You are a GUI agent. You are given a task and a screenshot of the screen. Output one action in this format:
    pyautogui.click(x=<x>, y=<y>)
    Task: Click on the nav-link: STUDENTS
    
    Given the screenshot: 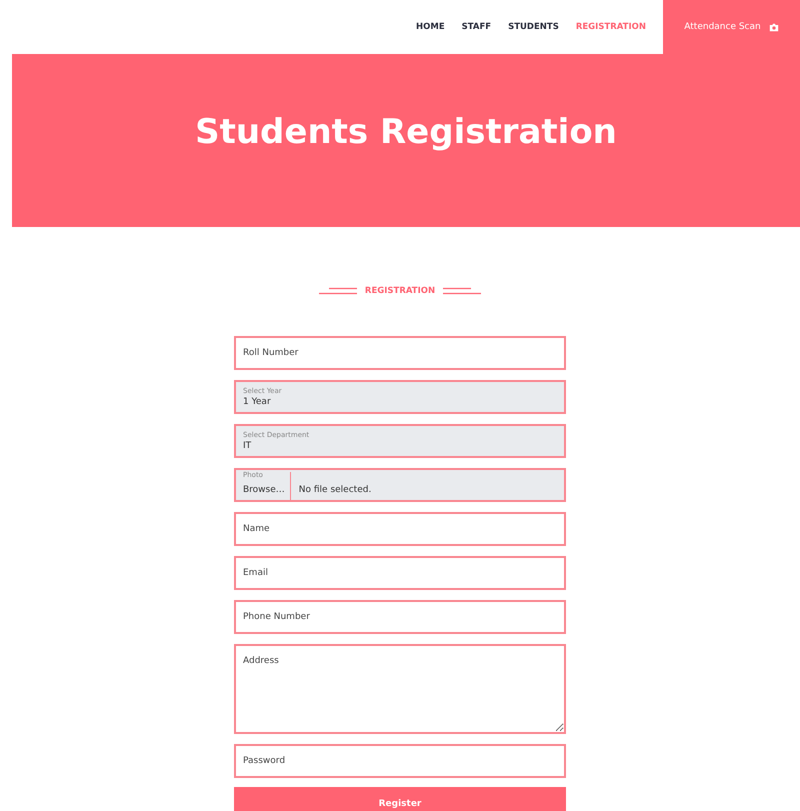 What is the action you would take?
    pyautogui.click(x=533, y=27)
    